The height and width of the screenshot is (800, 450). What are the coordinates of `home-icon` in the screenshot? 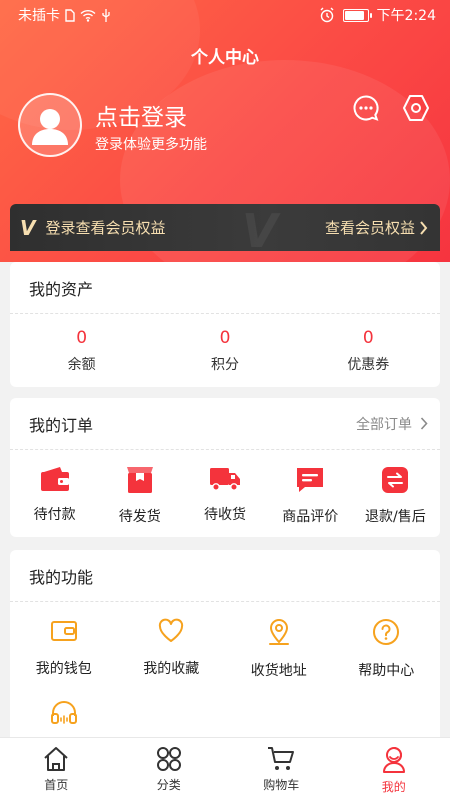 It's located at (56, 759).